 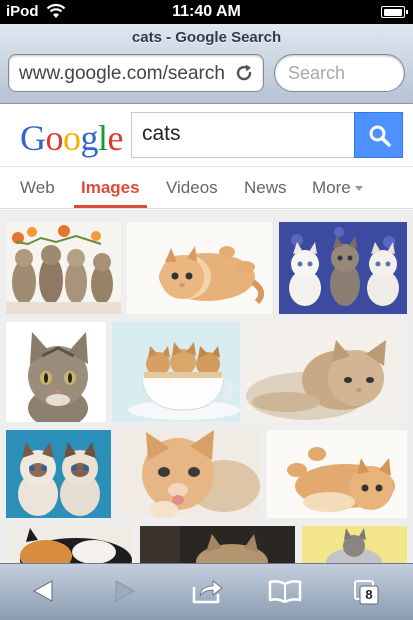 I want to click on forward-arrow-icon, so click(x=125, y=593).